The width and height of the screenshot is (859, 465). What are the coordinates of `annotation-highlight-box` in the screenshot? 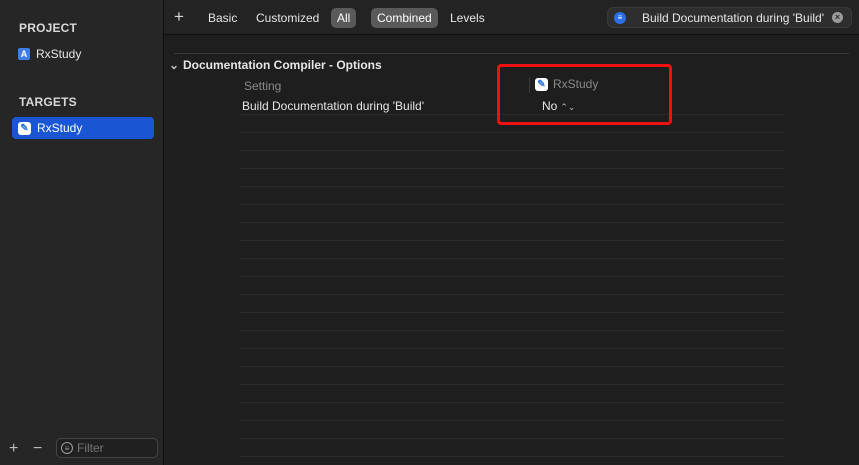 It's located at (584, 94).